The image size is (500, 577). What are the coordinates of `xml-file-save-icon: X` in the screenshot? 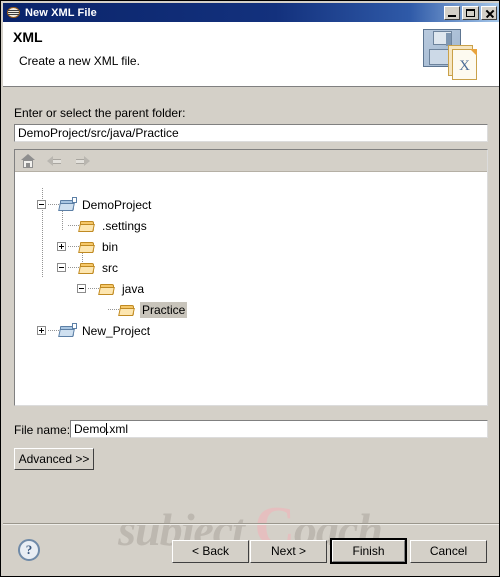 It's located at (454, 54).